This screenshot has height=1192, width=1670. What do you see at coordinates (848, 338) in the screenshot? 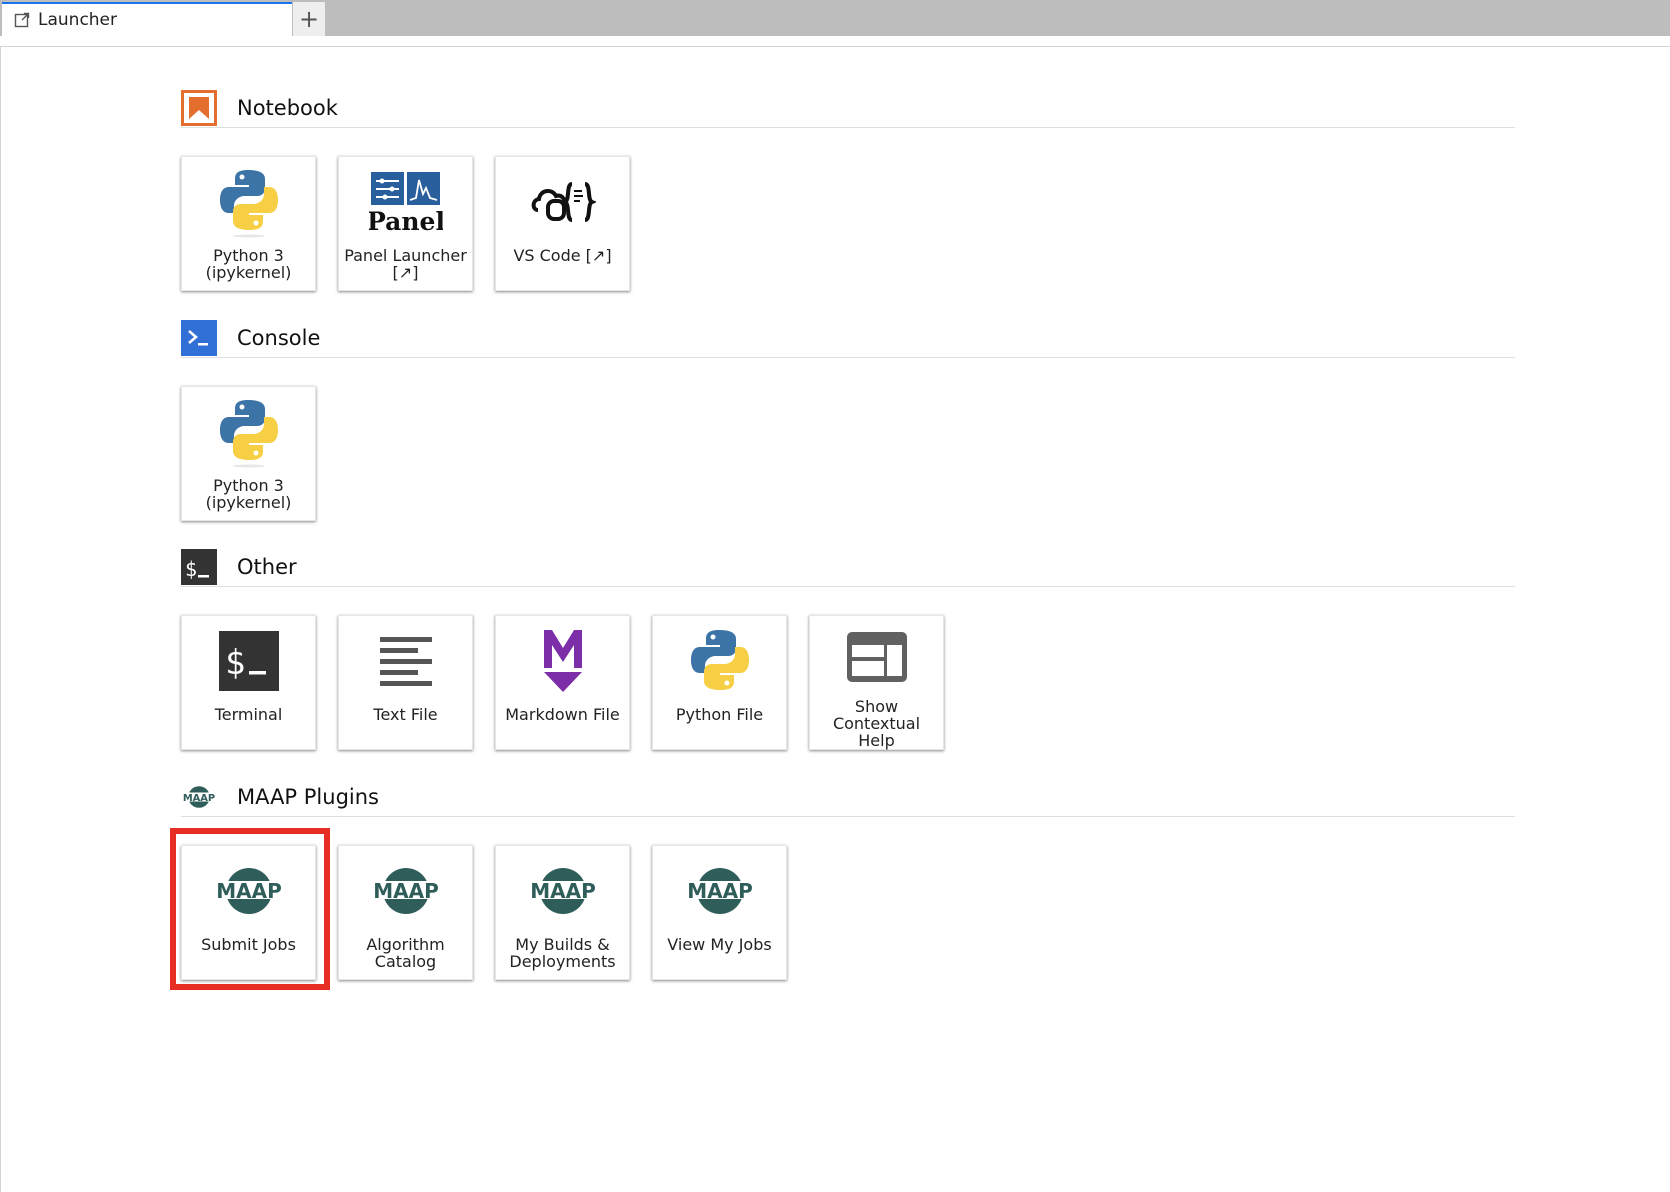
I see `section-console-header: Console` at bounding box center [848, 338].